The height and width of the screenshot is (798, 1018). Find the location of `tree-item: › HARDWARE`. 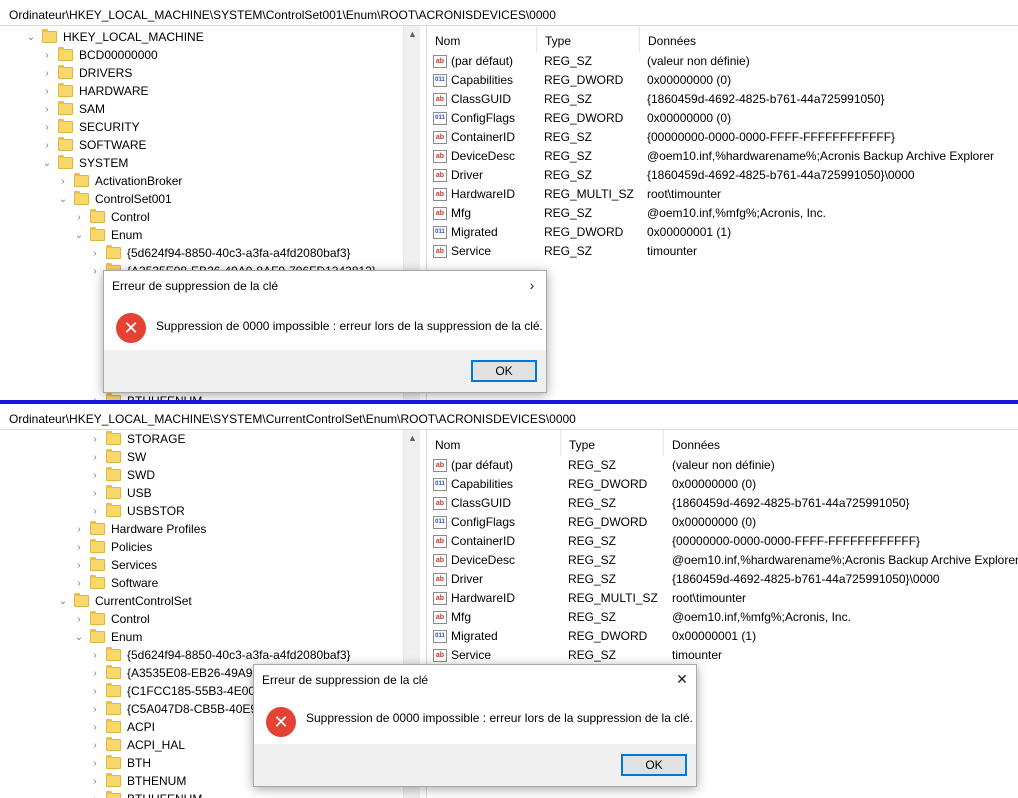

tree-item: › HARDWARE is located at coordinates (95, 91).